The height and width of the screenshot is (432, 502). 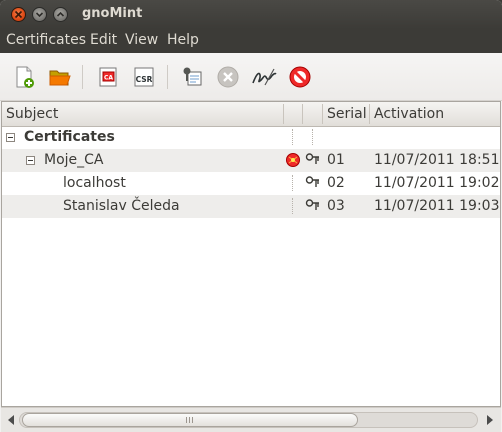 I want to click on close-window-button, so click(x=18, y=14).